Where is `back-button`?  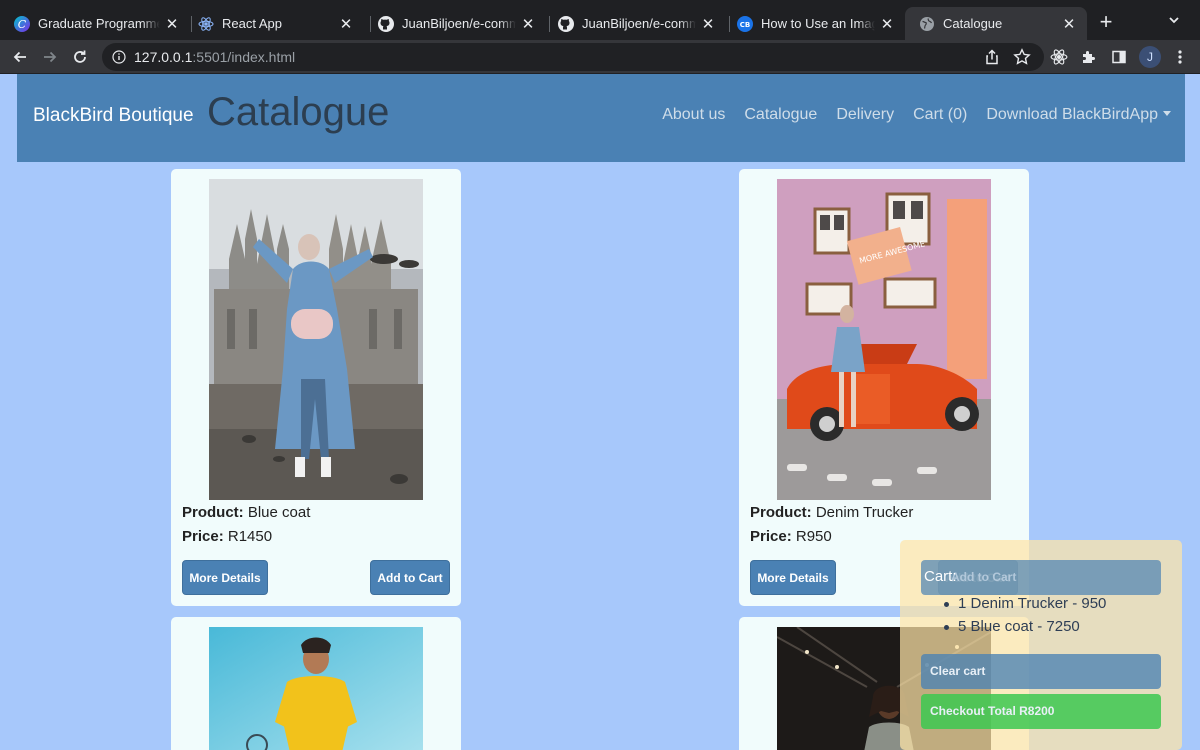 back-button is located at coordinates (20, 57).